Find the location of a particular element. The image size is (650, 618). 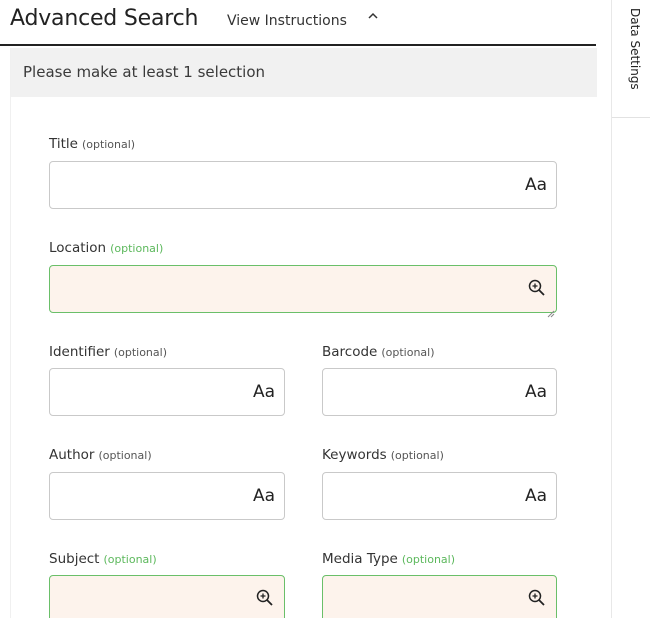

location-field-label: Location (optional) is located at coordinates (106, 248).